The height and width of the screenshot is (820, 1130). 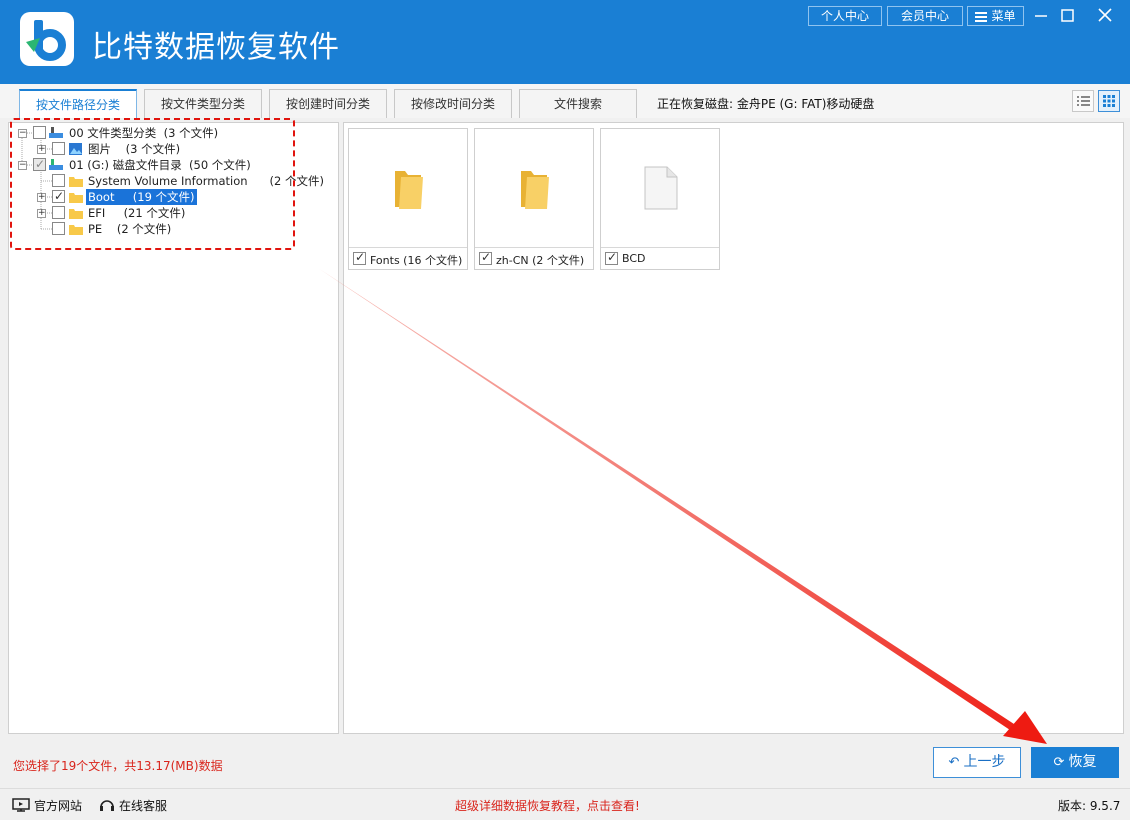 What do you see at coordinates (845, 16) in the screenshot?
I see `personal-center-button: 个人中心` at bounding box center [845, 16].